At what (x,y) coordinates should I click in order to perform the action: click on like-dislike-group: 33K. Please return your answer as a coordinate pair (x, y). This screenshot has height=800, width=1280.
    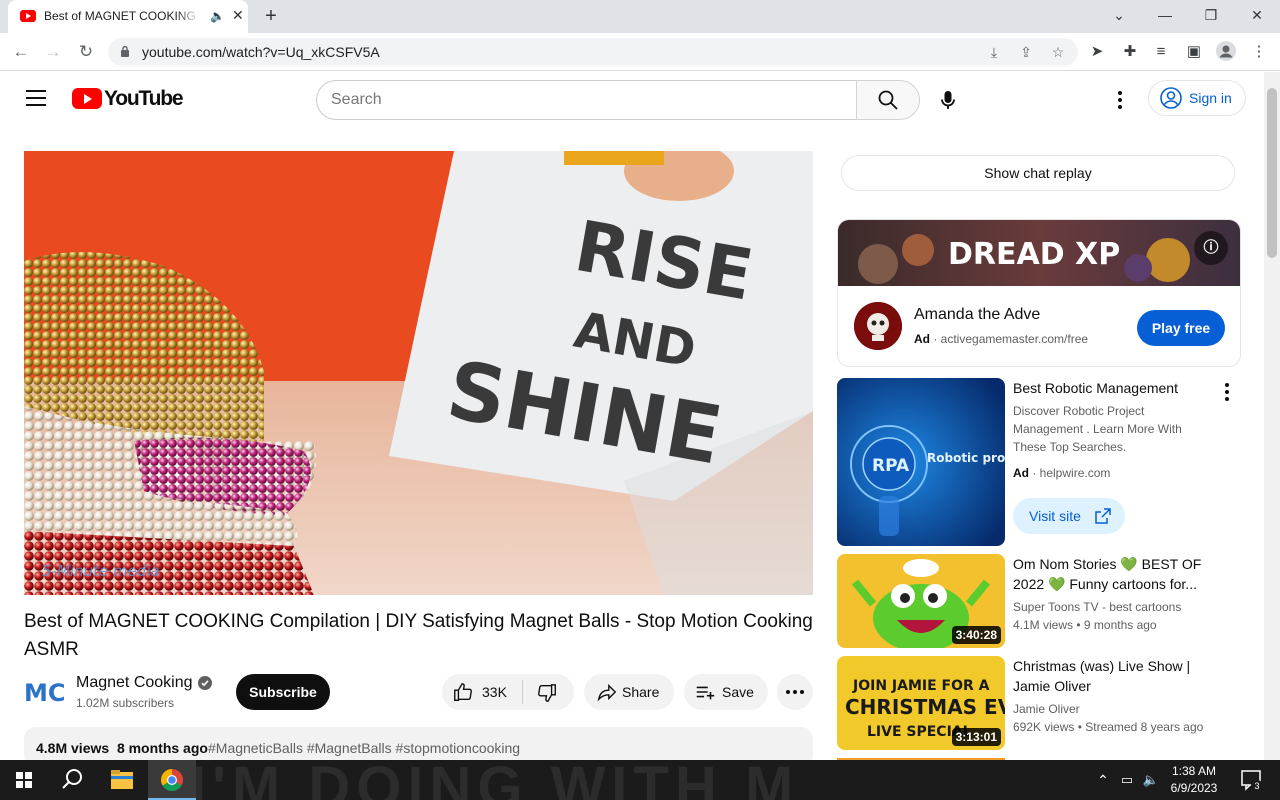
    Looking at the image, I should click on (508, 692).